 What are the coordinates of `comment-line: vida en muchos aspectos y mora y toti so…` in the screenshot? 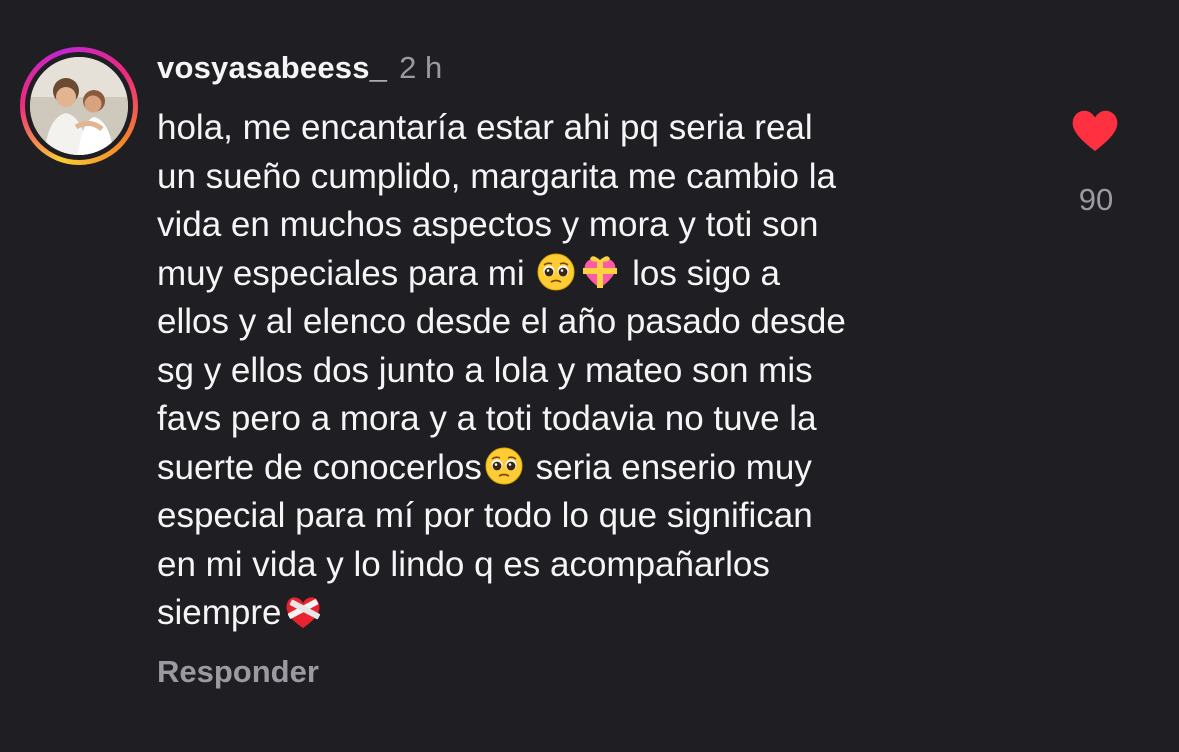 It's located at (488, 224).